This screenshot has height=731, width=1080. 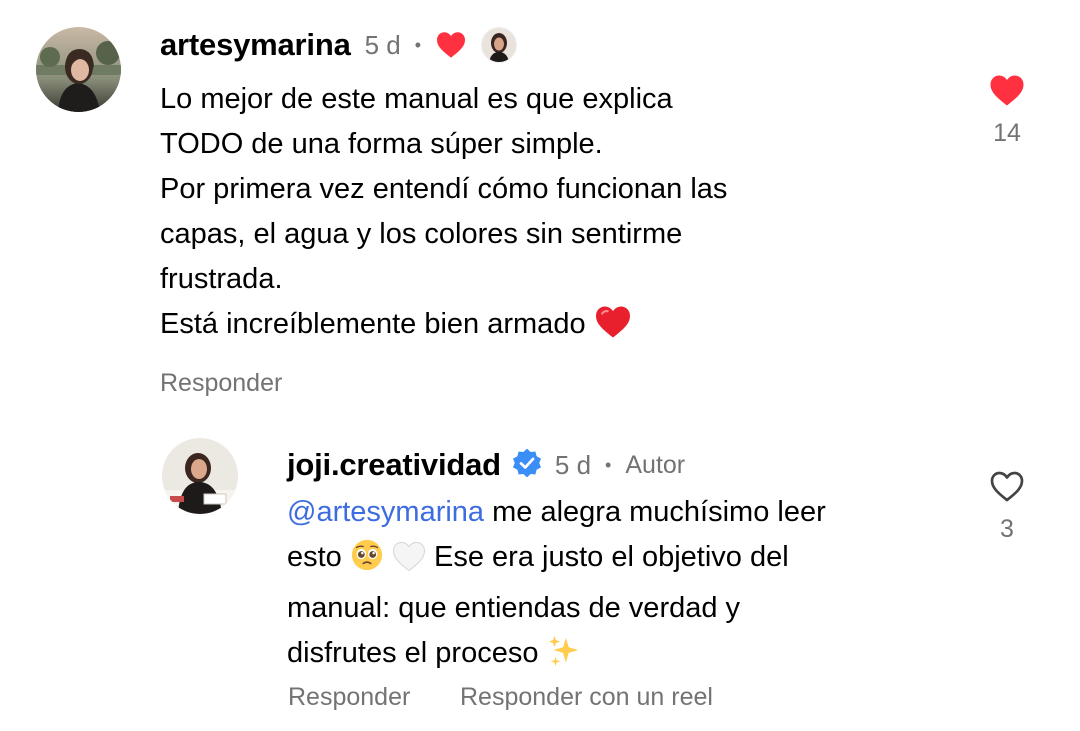 I want to click on red-heart-emoji, so click(x=613, y=329).